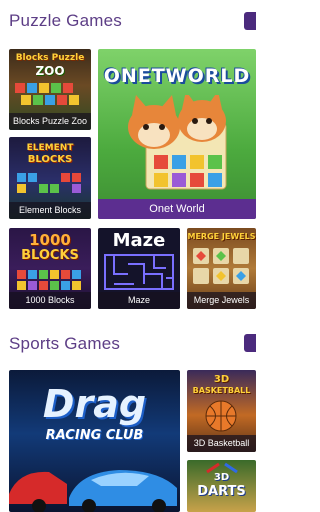 This screenshot has width=320, height=512. I want to click on game-logo-text: BASKETBALL, so click(221, 390).